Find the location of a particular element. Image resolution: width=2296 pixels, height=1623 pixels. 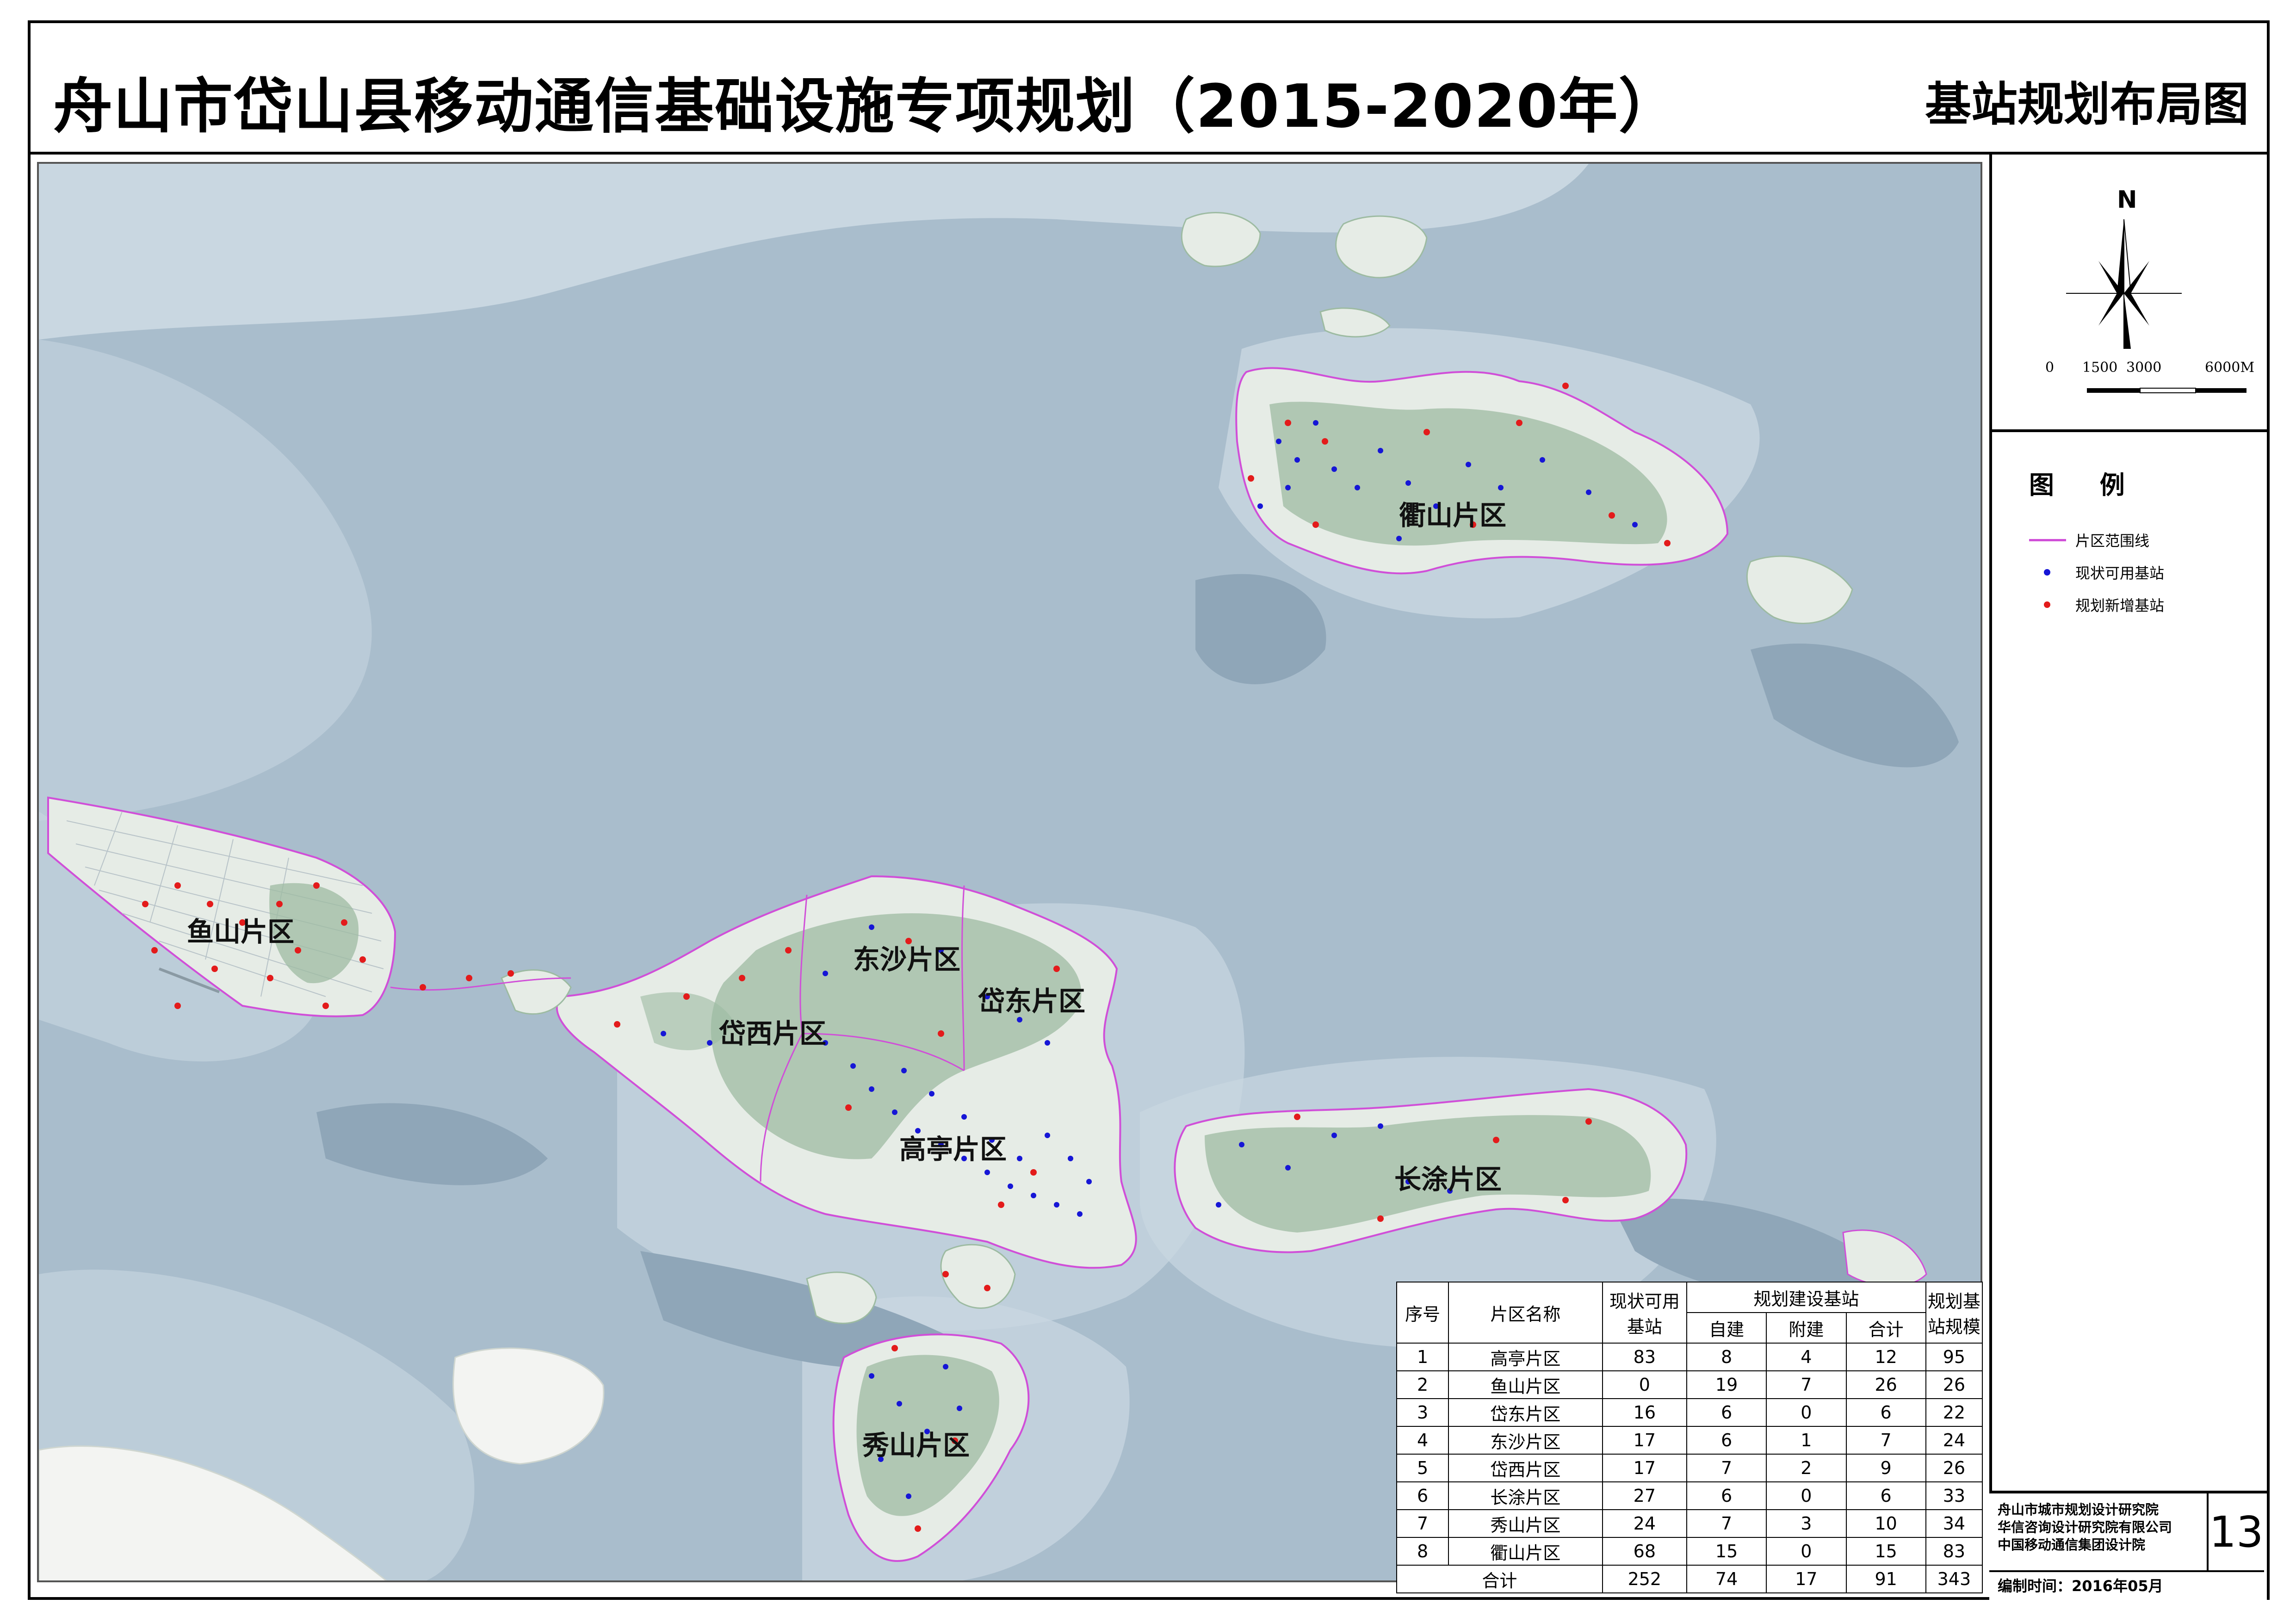

cell-attached: 2 is located at coordinates (1806, 1468).